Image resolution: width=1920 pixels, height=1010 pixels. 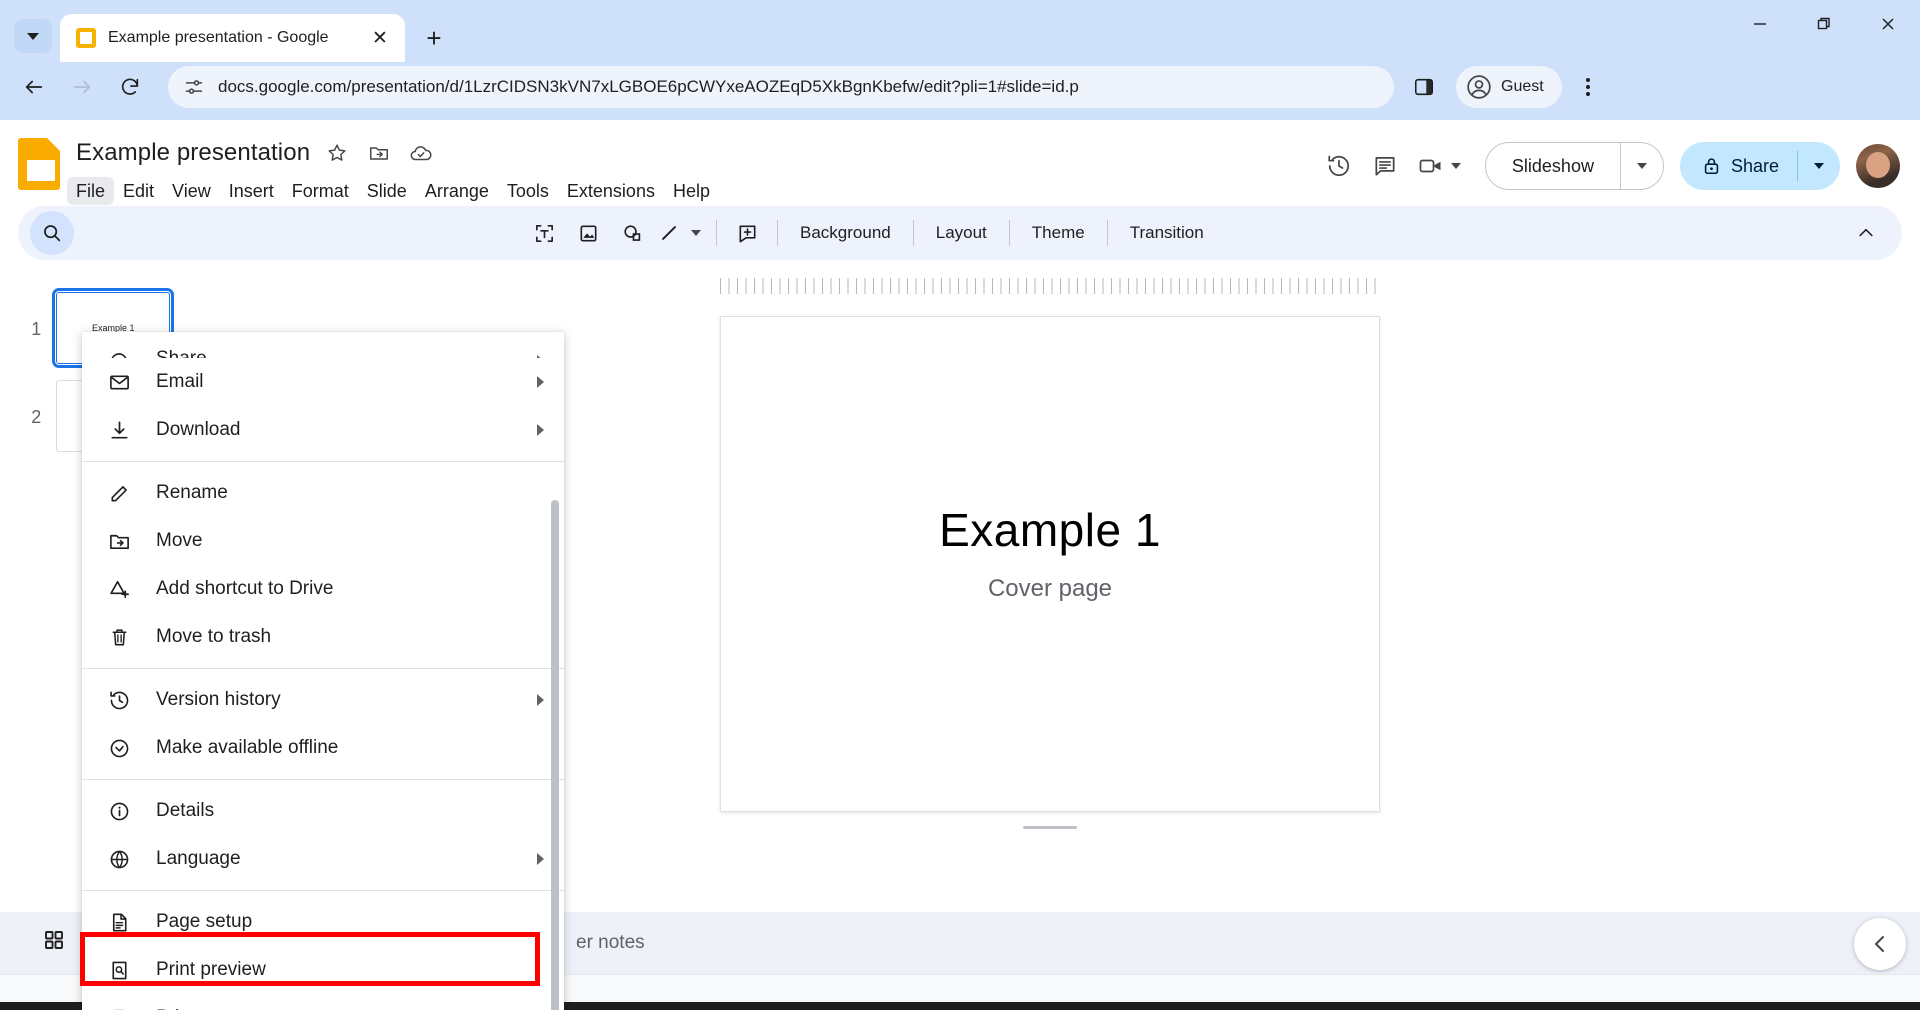 What do you see at coordinates (1878, 166) in the screenshot?
I see `user-avatar` at bounding box center [1878, 166].